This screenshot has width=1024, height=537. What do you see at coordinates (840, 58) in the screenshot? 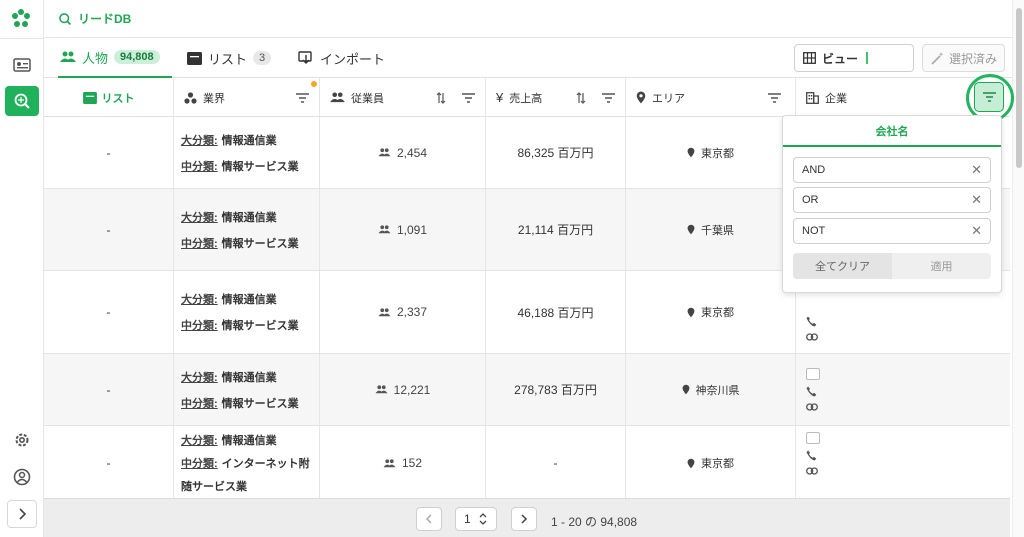
I see `view-label: ビュー` at bounding box center [840, 58].